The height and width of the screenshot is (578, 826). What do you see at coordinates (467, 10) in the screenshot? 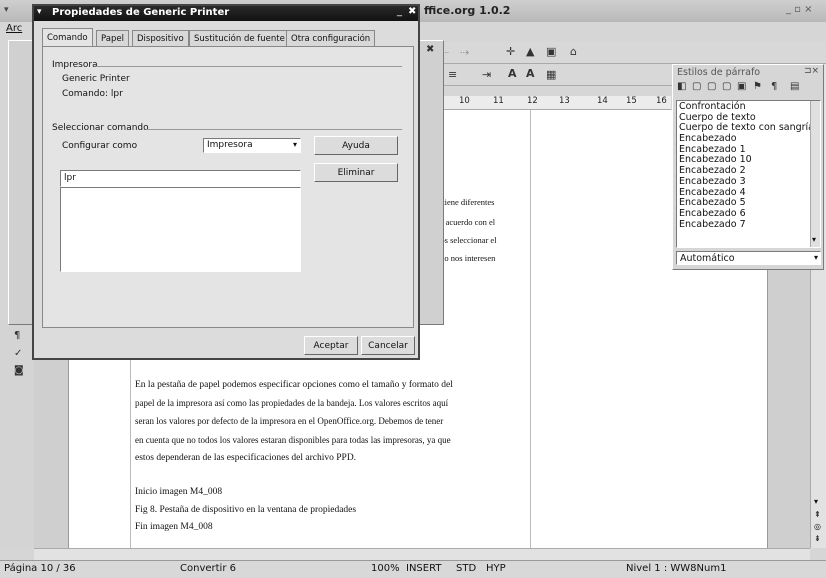
I see `main-window-title: ffice.org 1.0.2` at bounding box center [467, 10].